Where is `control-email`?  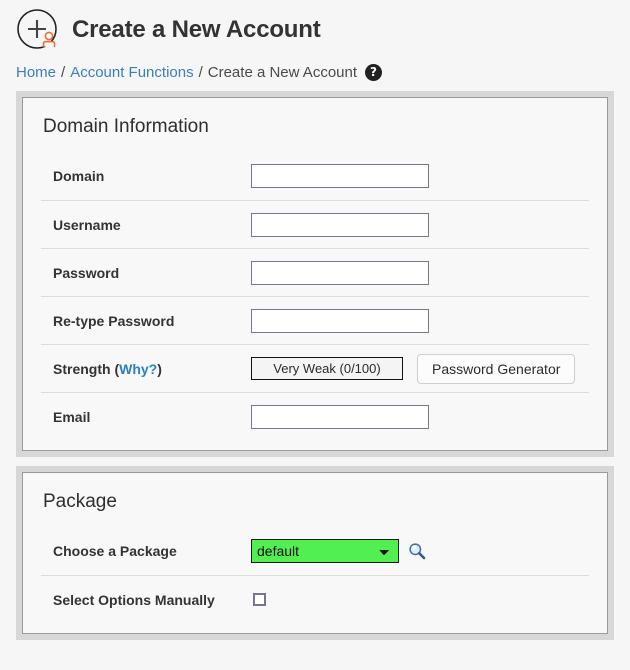
control-email is located at coordinates (420, 416).